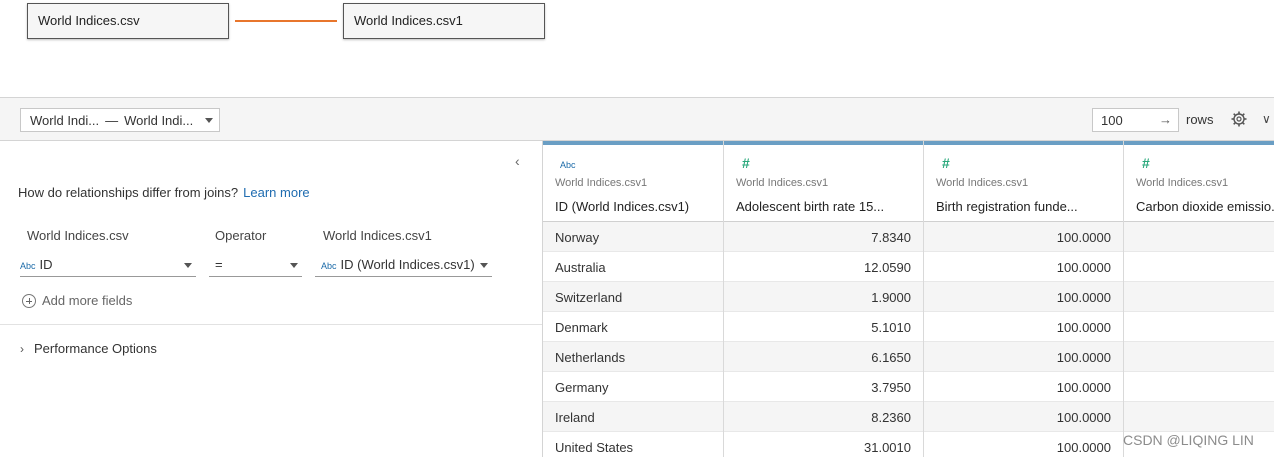 The height and width of the screenshot is (457, 1274). What do you see at coordinates (444, 21) in the screenshot?
I see `canvas-table-right: World Indices.csv1` at bounding box center [444, 21].